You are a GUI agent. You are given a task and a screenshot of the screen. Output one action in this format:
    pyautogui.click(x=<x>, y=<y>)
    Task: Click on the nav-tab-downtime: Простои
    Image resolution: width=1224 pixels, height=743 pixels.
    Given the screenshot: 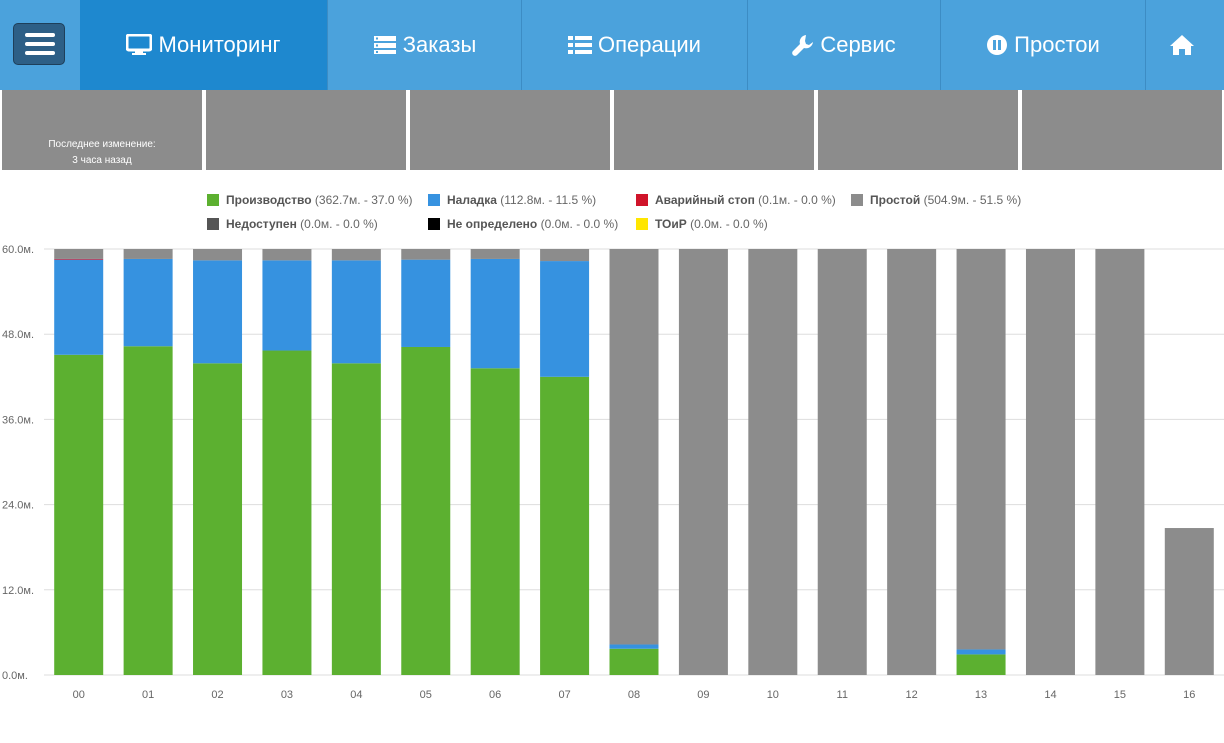 What is the action you would take?
    pyautogui.click(x=1042, y=45)
    